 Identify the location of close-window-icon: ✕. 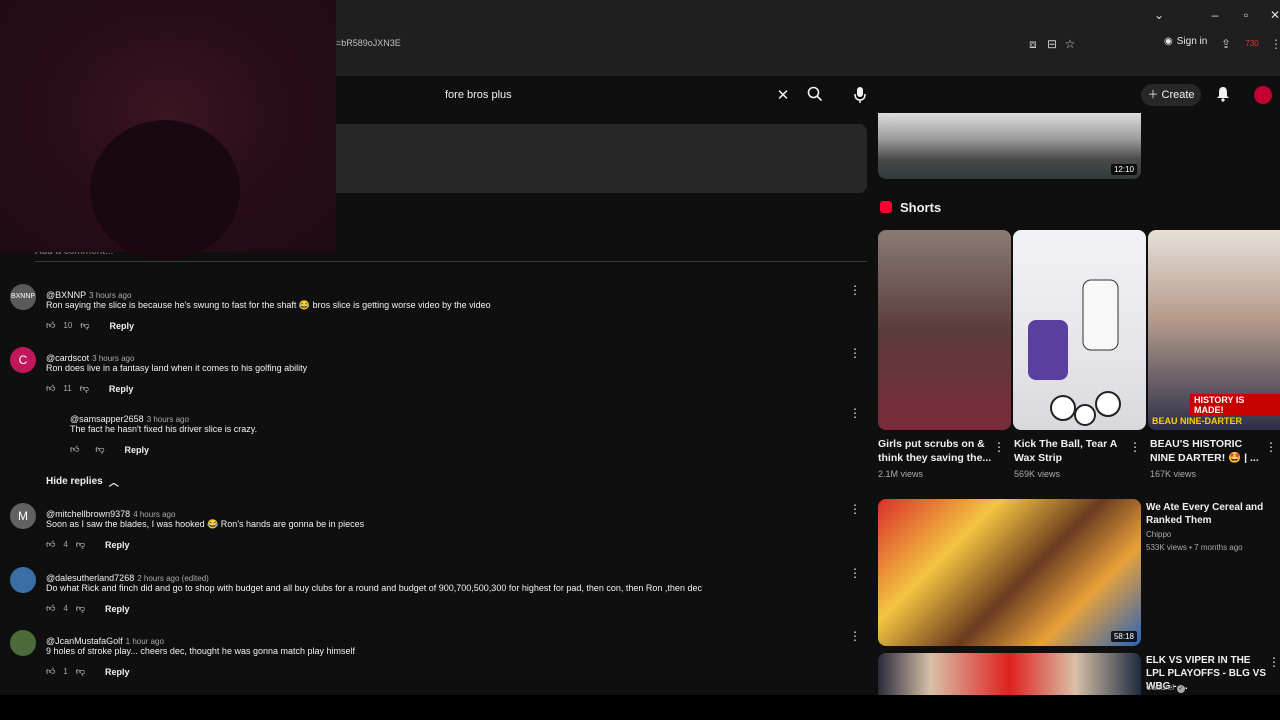
(1273, 15).